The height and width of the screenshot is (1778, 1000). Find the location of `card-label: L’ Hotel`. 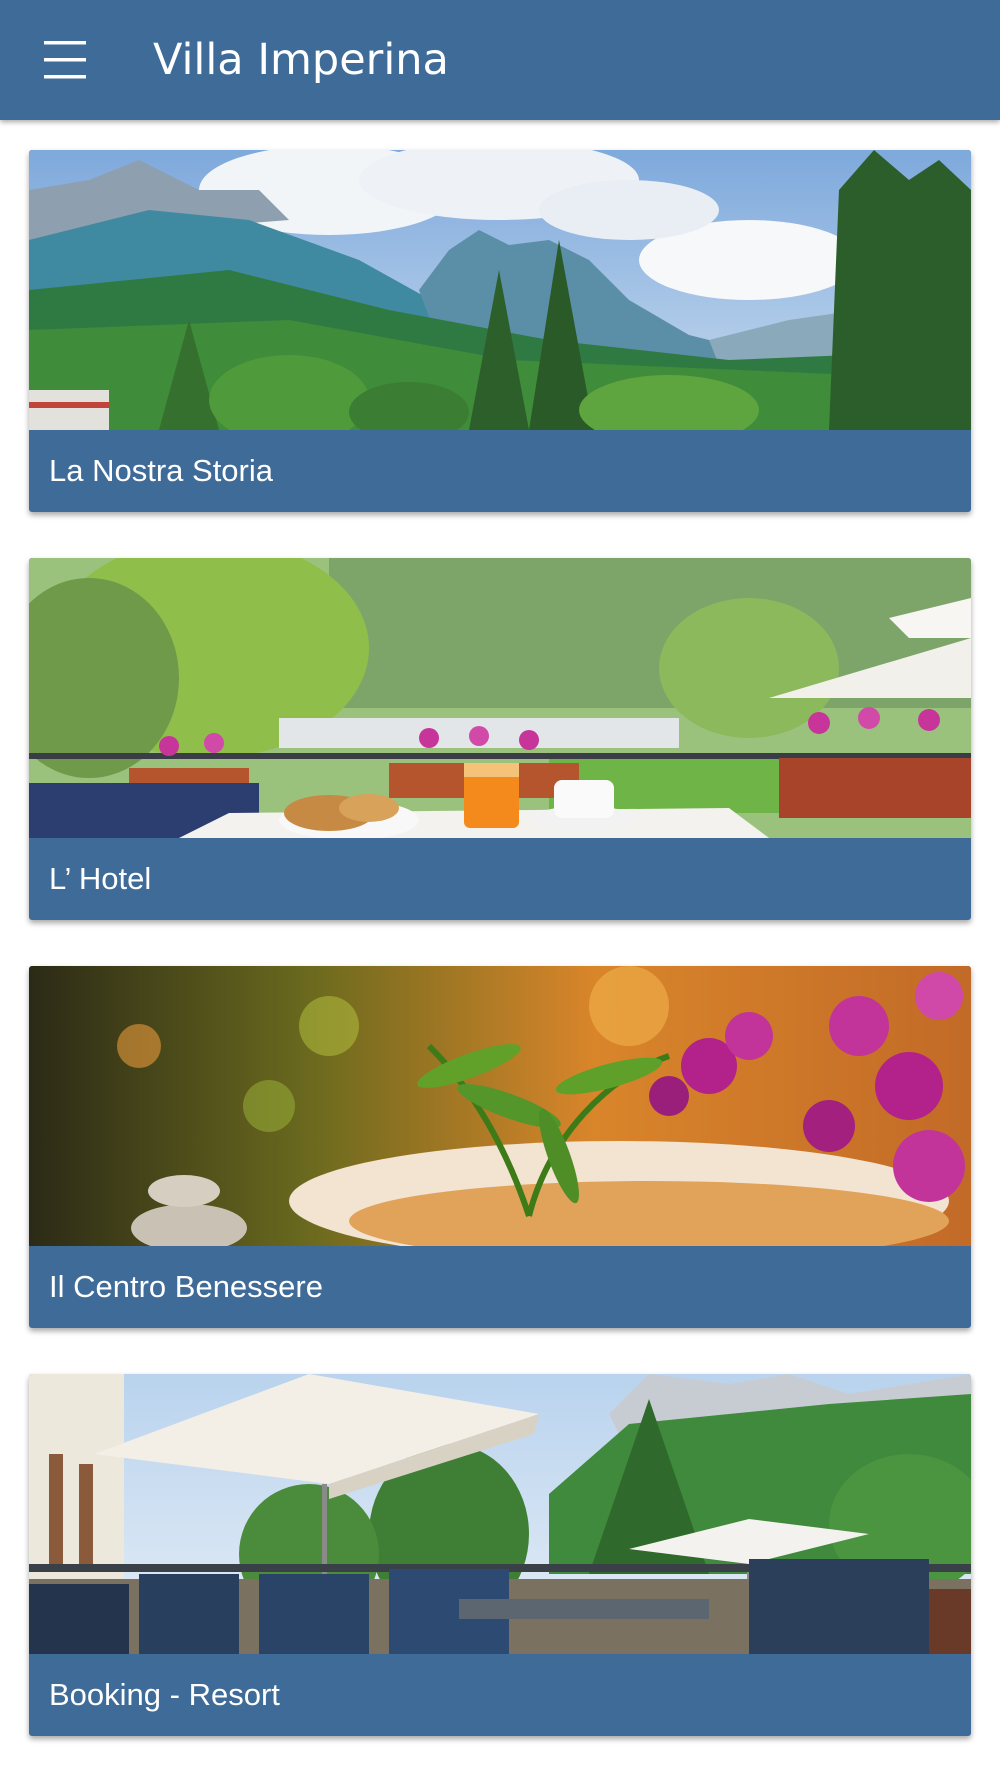

card-label: L’ Hotel is located at coordinates (100, 878).